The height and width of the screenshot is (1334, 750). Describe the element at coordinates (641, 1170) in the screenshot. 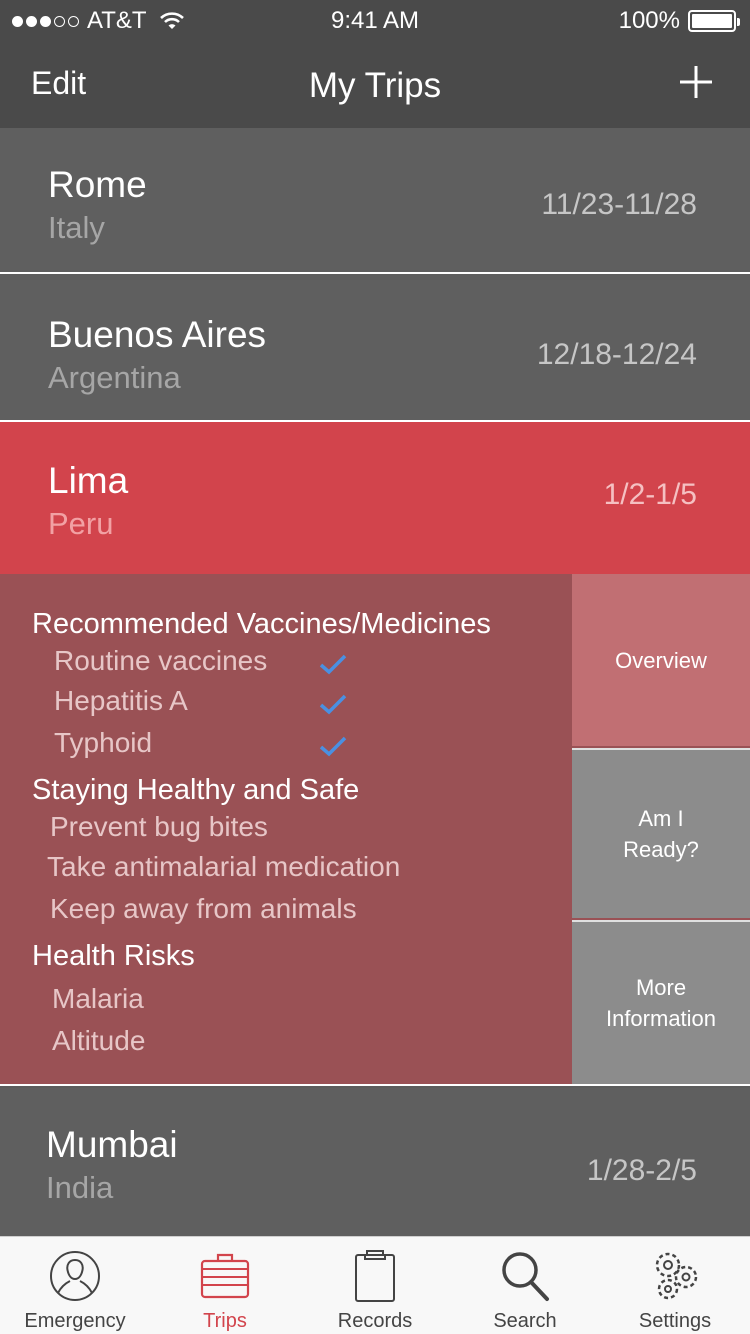

I see `trip-dates: 1/28-2/5` at that location.